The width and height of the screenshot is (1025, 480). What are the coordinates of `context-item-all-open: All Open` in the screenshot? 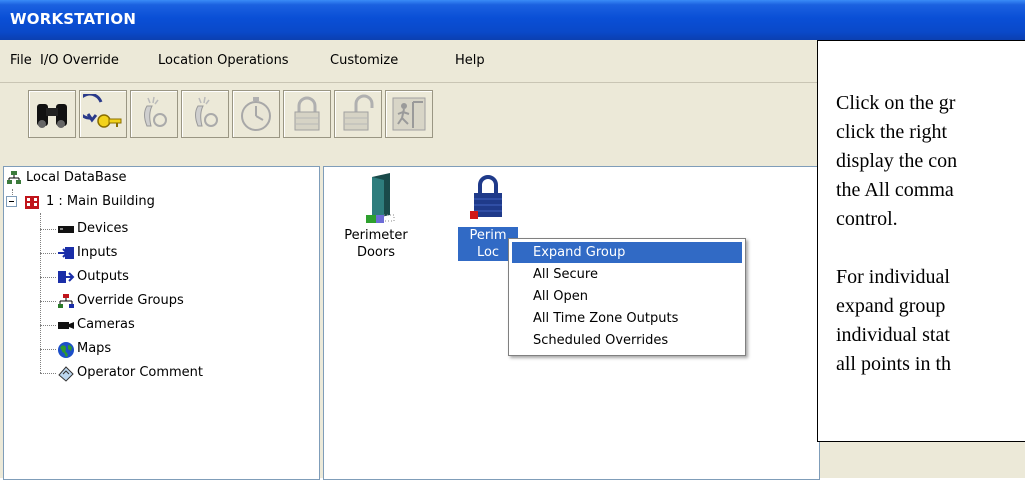 It's located at (627, 296).